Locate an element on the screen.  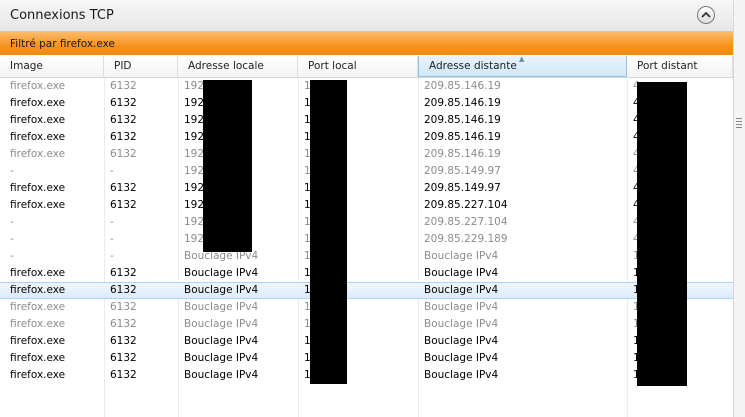
panel-header: Connexions TCP is located at coordinates (367, 16).